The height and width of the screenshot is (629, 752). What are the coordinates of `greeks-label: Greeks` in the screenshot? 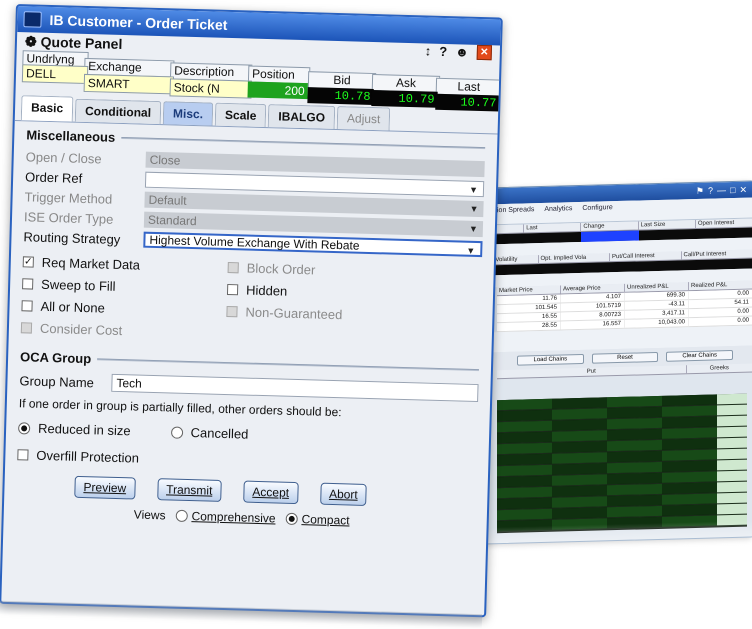 It's located at (719, 368).